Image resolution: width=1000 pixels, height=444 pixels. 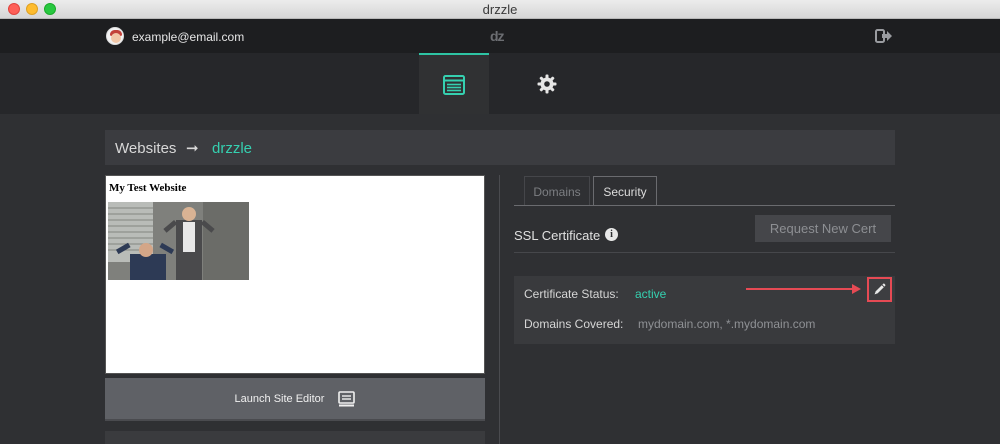 I want to click on domains-covered-label: Domains Covered:, so click(x=574, y=324).